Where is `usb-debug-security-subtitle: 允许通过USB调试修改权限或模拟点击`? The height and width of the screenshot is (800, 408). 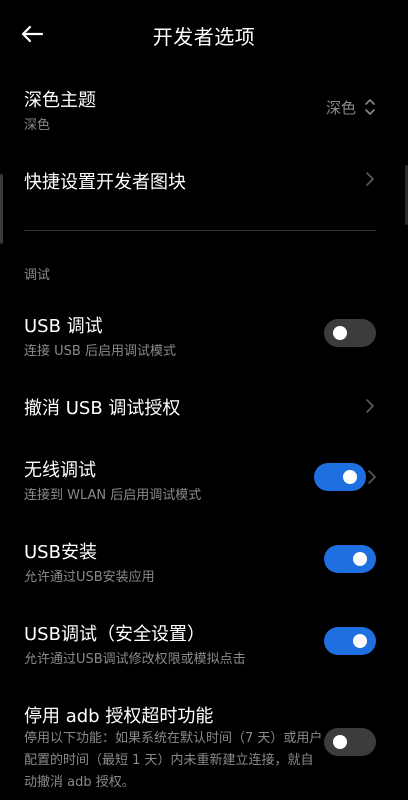
usb-debug-security-subtitle: 允许通过USB调试修改权限或模拟点击 is located at coordinates (135, 659).